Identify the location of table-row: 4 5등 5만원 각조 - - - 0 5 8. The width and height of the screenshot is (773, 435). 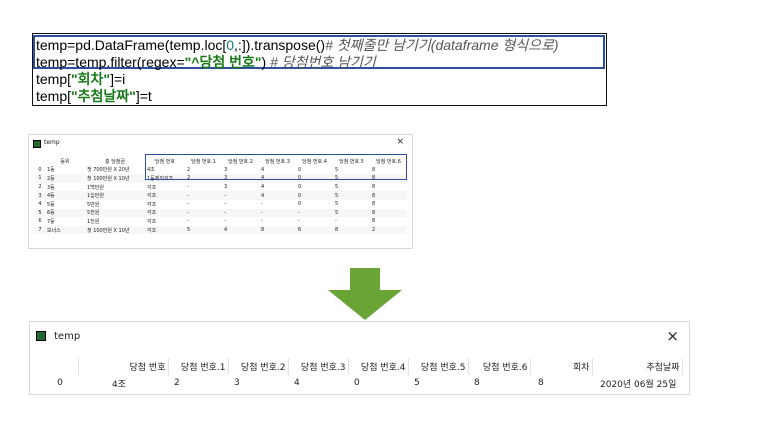
(221, 204).